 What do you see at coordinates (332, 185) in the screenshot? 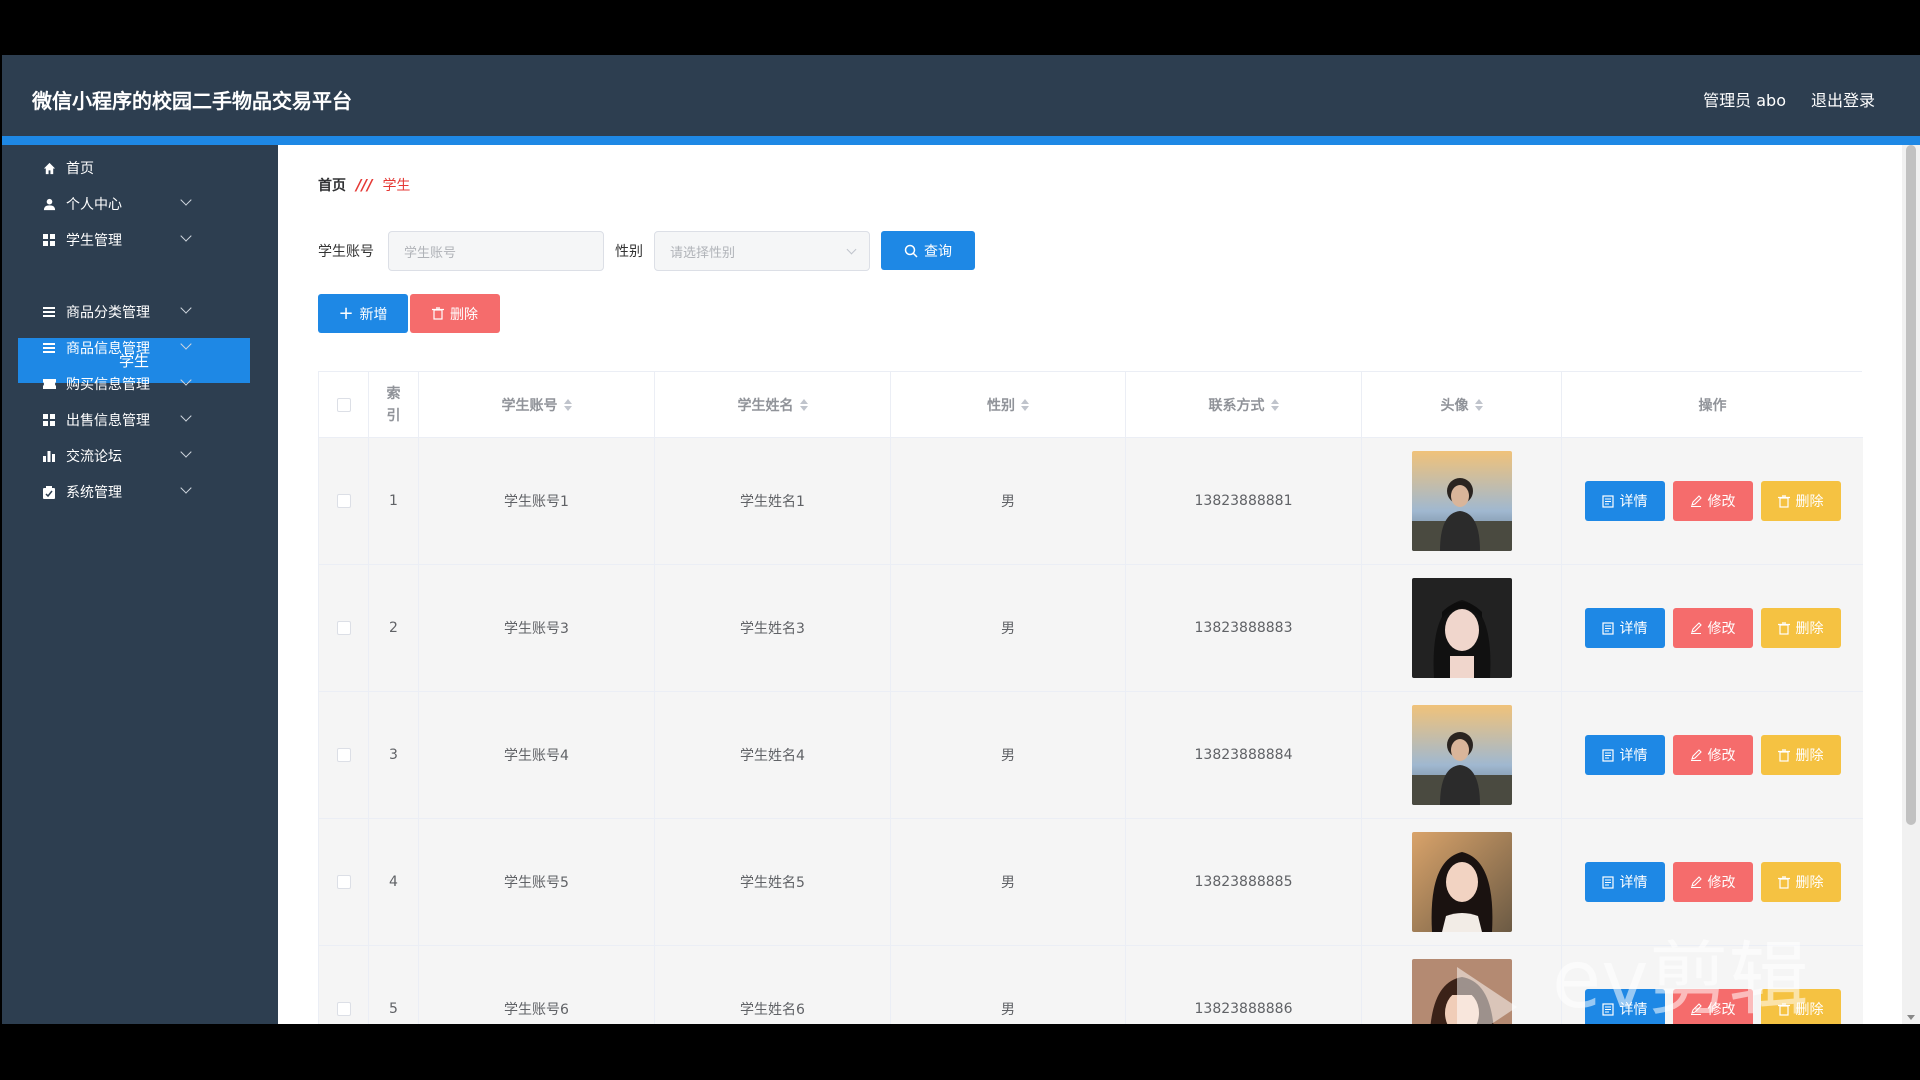
I see `breadcrumb-home: 首页` at bounding box center [332, 185].